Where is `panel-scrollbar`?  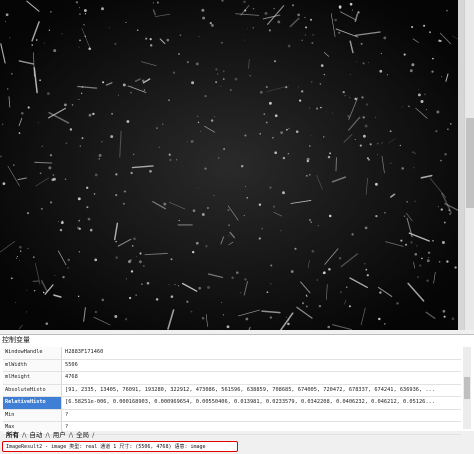
panel-scrollbar is located at coordinates (467, 388).